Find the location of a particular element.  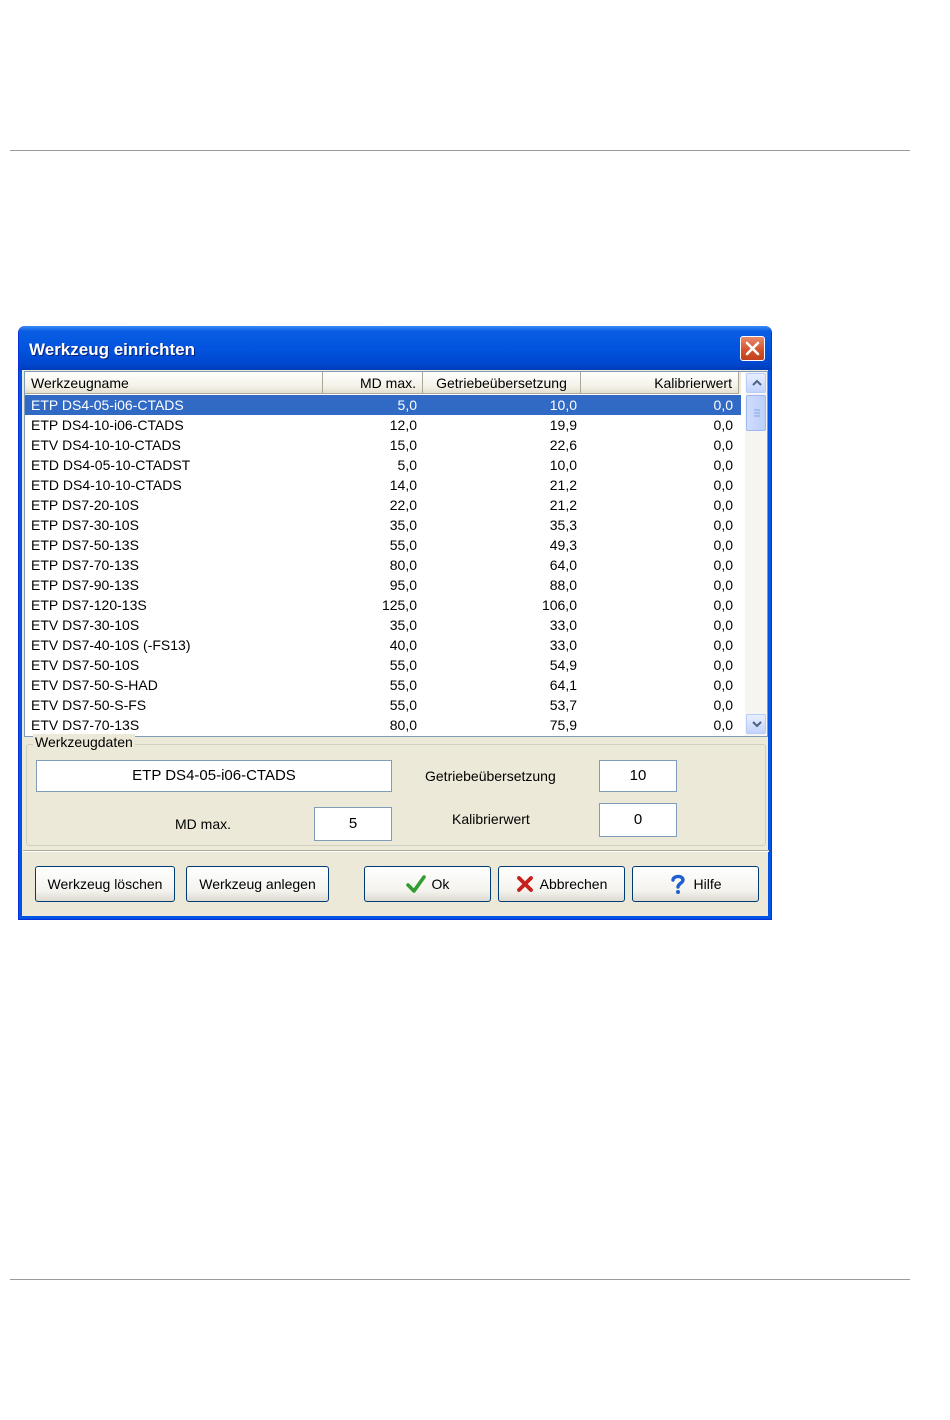

ok-label: Ok is located at coordinates (440, 884).